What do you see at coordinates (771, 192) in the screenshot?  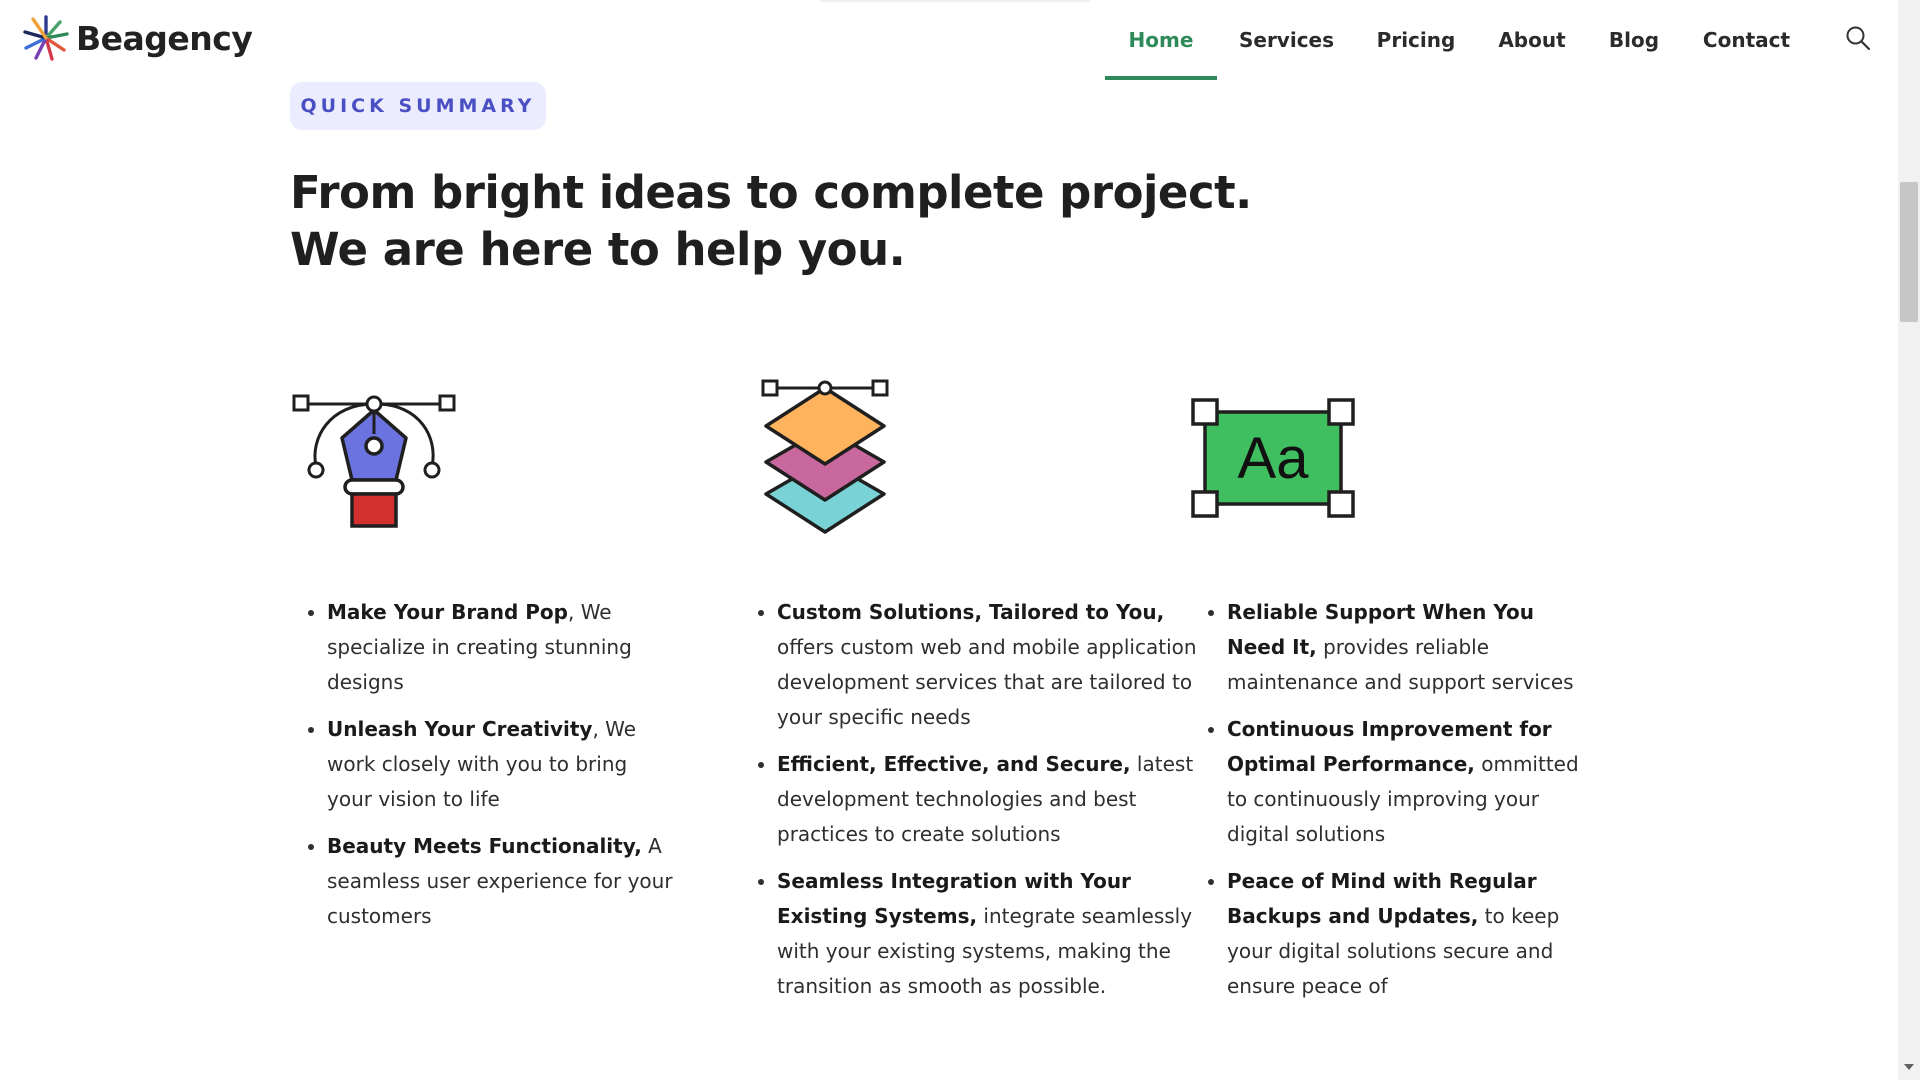 I see `headline-line-1: From bright ideas to complete project.` at bounding box center [771, 192].